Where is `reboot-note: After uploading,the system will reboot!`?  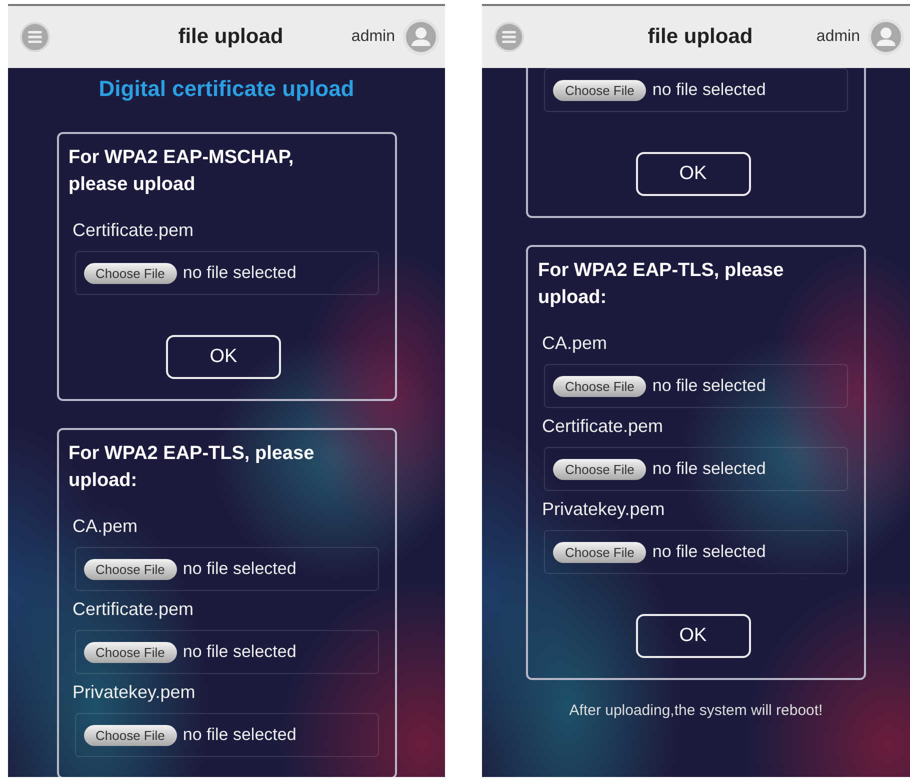
reboot-note: After uploading,the system will reboot! is located at coordinates (696, 710).